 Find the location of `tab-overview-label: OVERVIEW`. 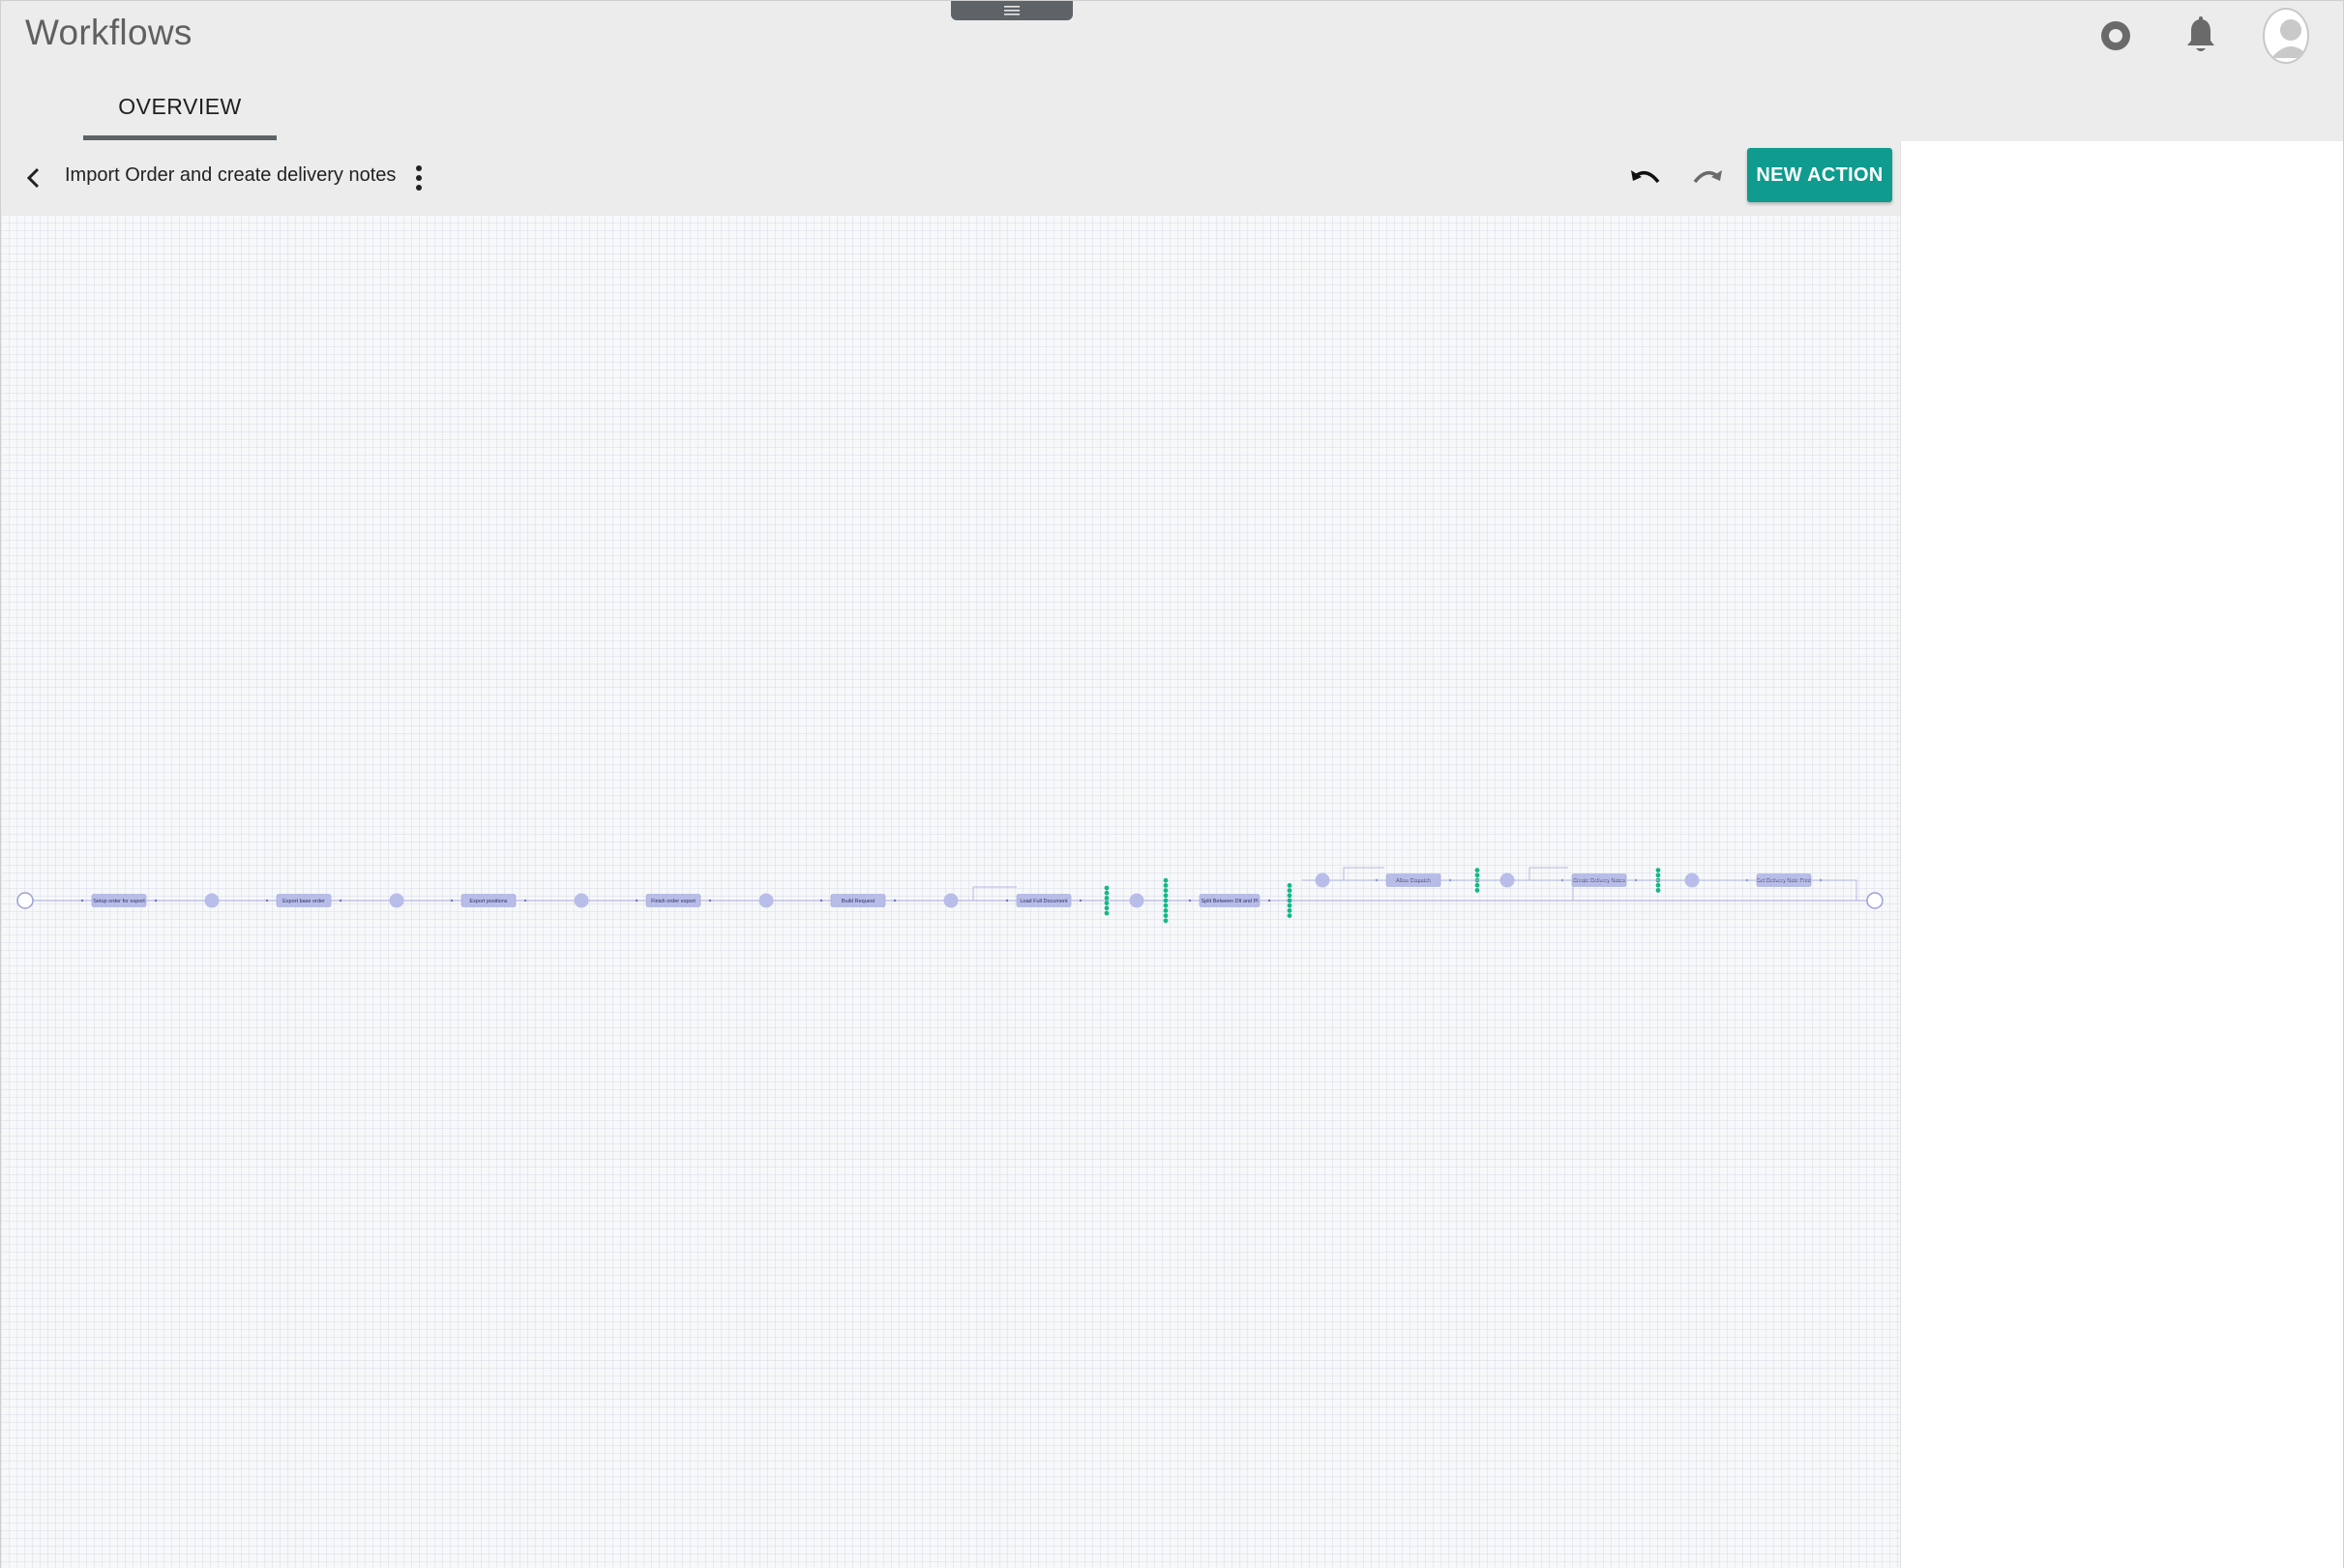

tab-overview-label: OVERVIEW is located at coordinates (180, 106).